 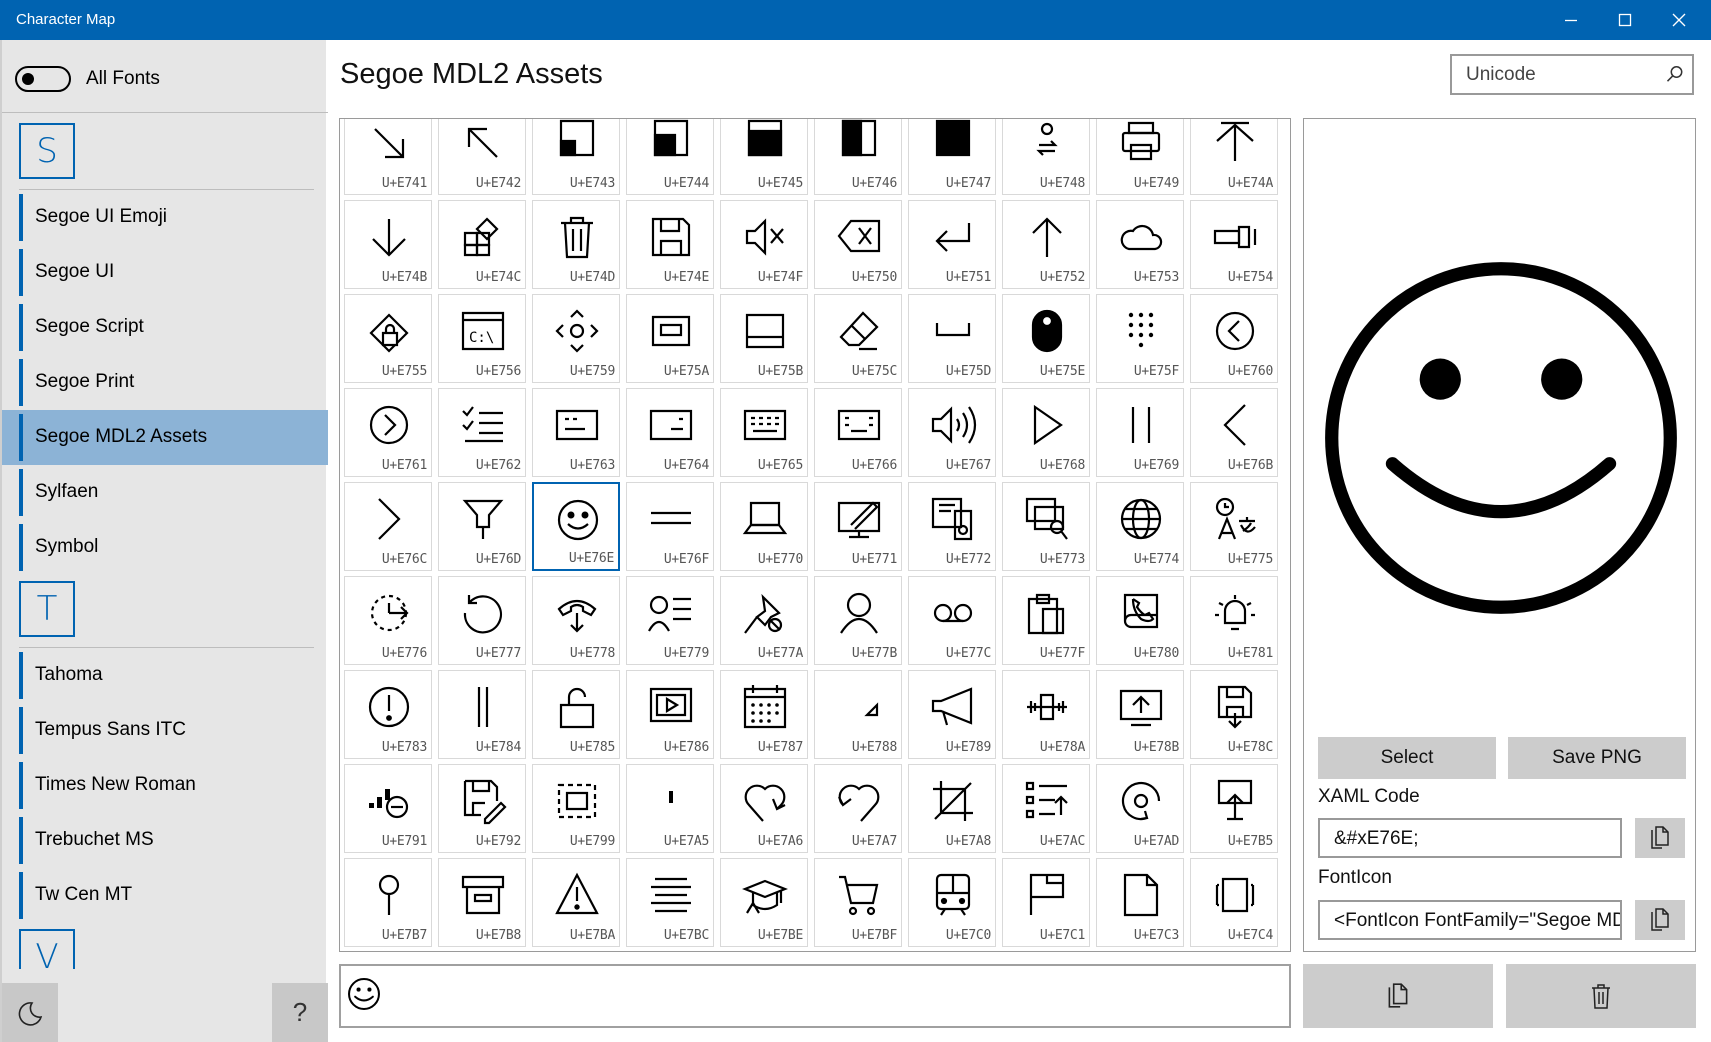 What do you see at coordinates (1571, 20) in the screenshot?
I see `minimize-button` at bounding box center [1571, 20].